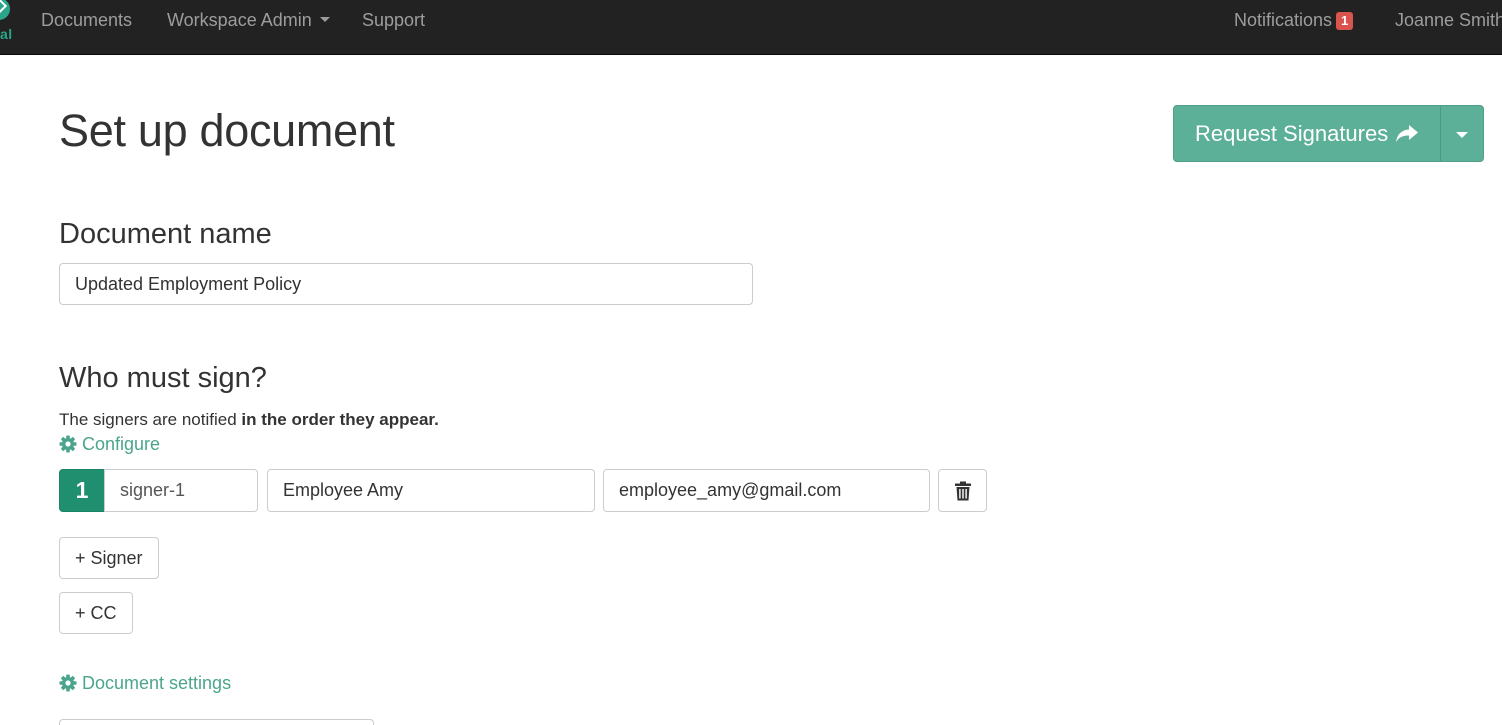  What do you see at coordinates (1448, 20) in the screenshot?
I see `nav-user-menu: Joanne Smith` at bounding box center [1448, 20].